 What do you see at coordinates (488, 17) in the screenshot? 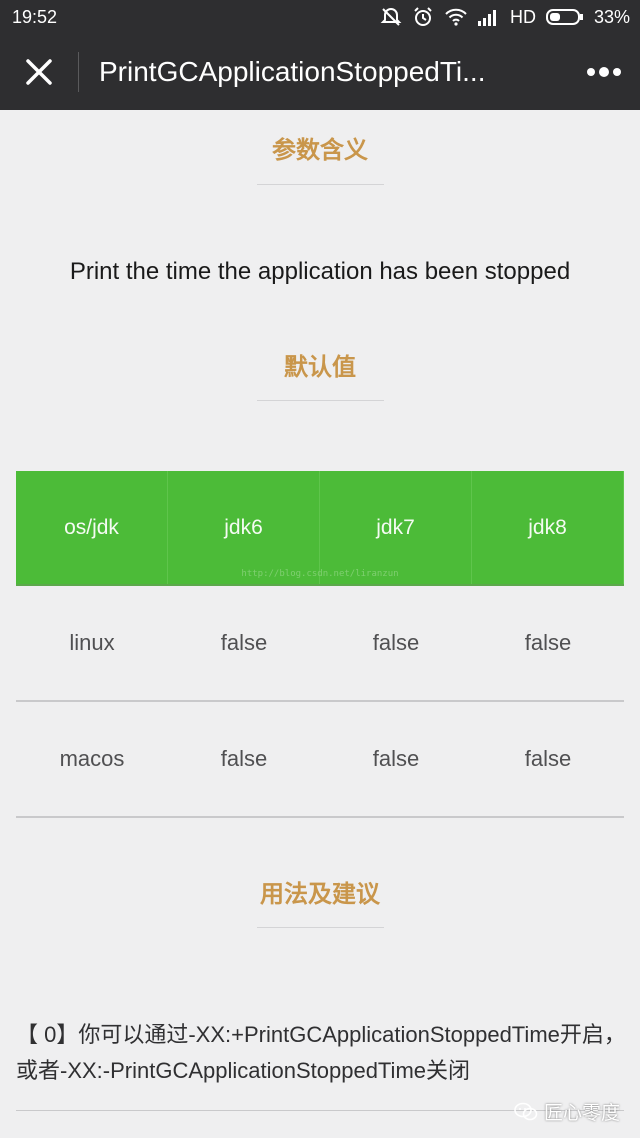
I see `signal-icon` at bounding box center [488, 17].